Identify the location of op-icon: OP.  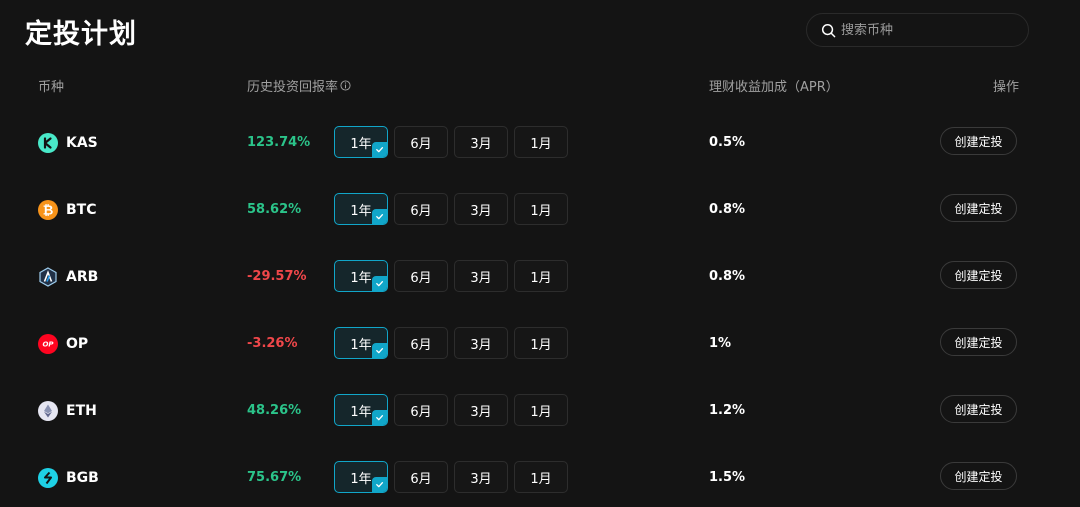
(48, 344).